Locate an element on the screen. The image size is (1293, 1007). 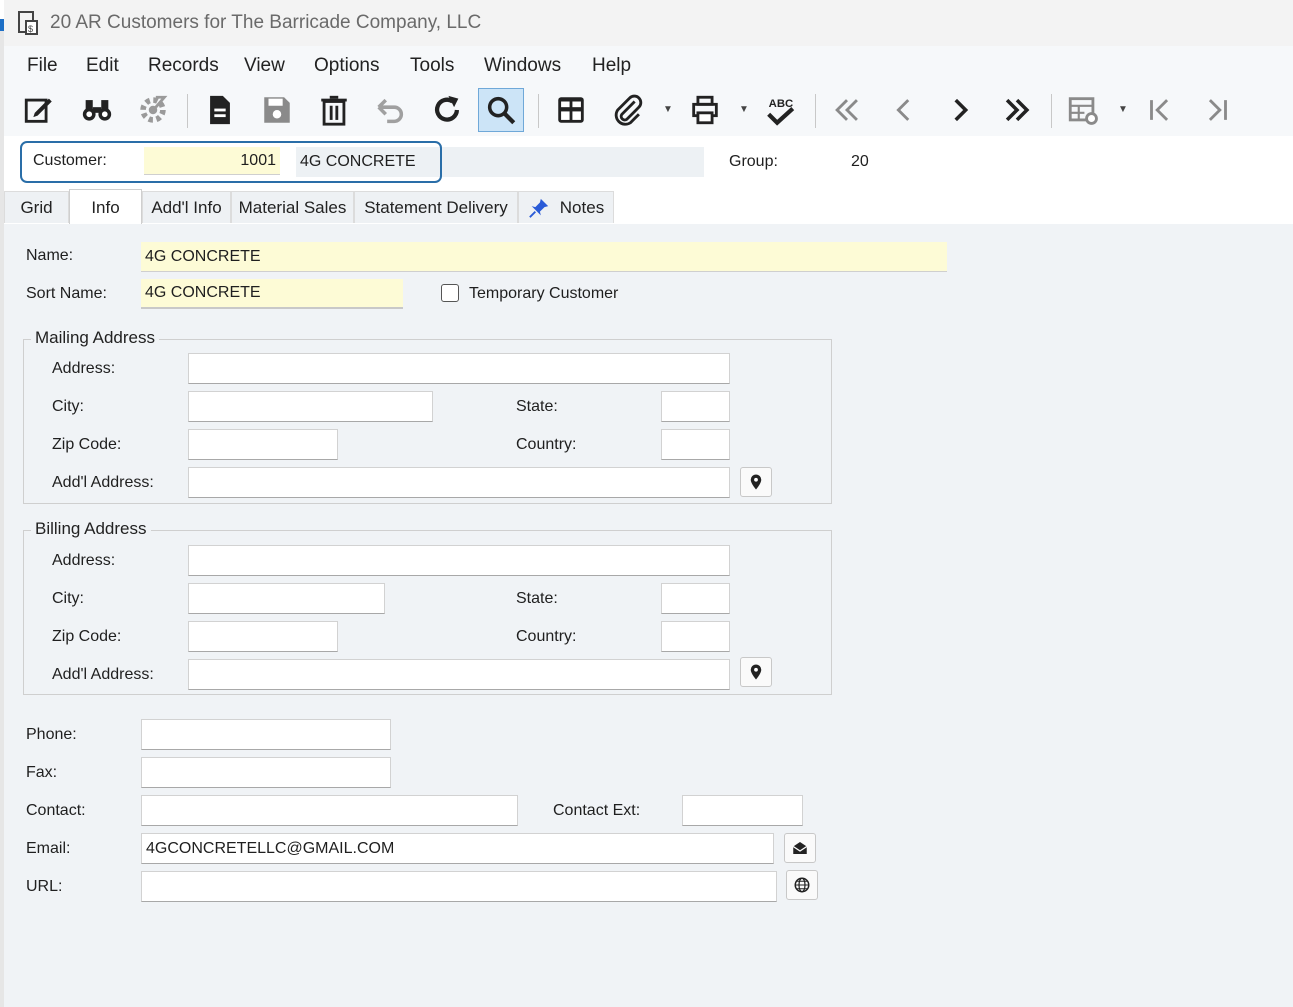
tab-statement-delivery: Statement Delivery is located at coordinates (436, 207).